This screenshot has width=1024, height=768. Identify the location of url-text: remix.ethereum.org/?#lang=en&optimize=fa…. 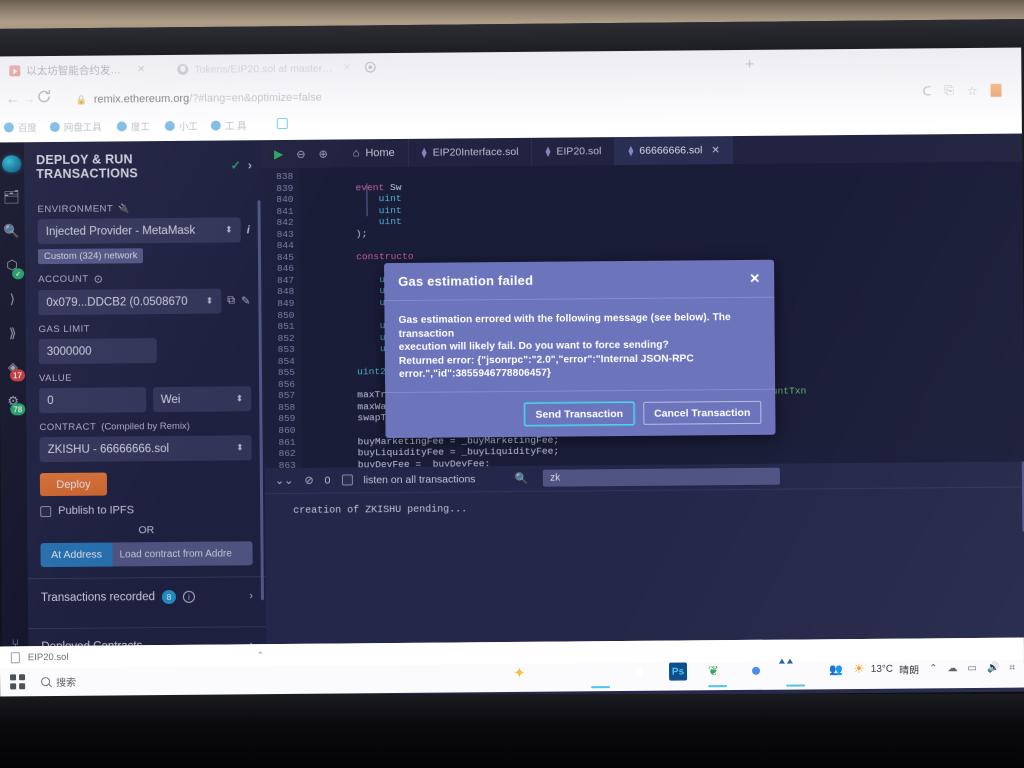
(208, 99).